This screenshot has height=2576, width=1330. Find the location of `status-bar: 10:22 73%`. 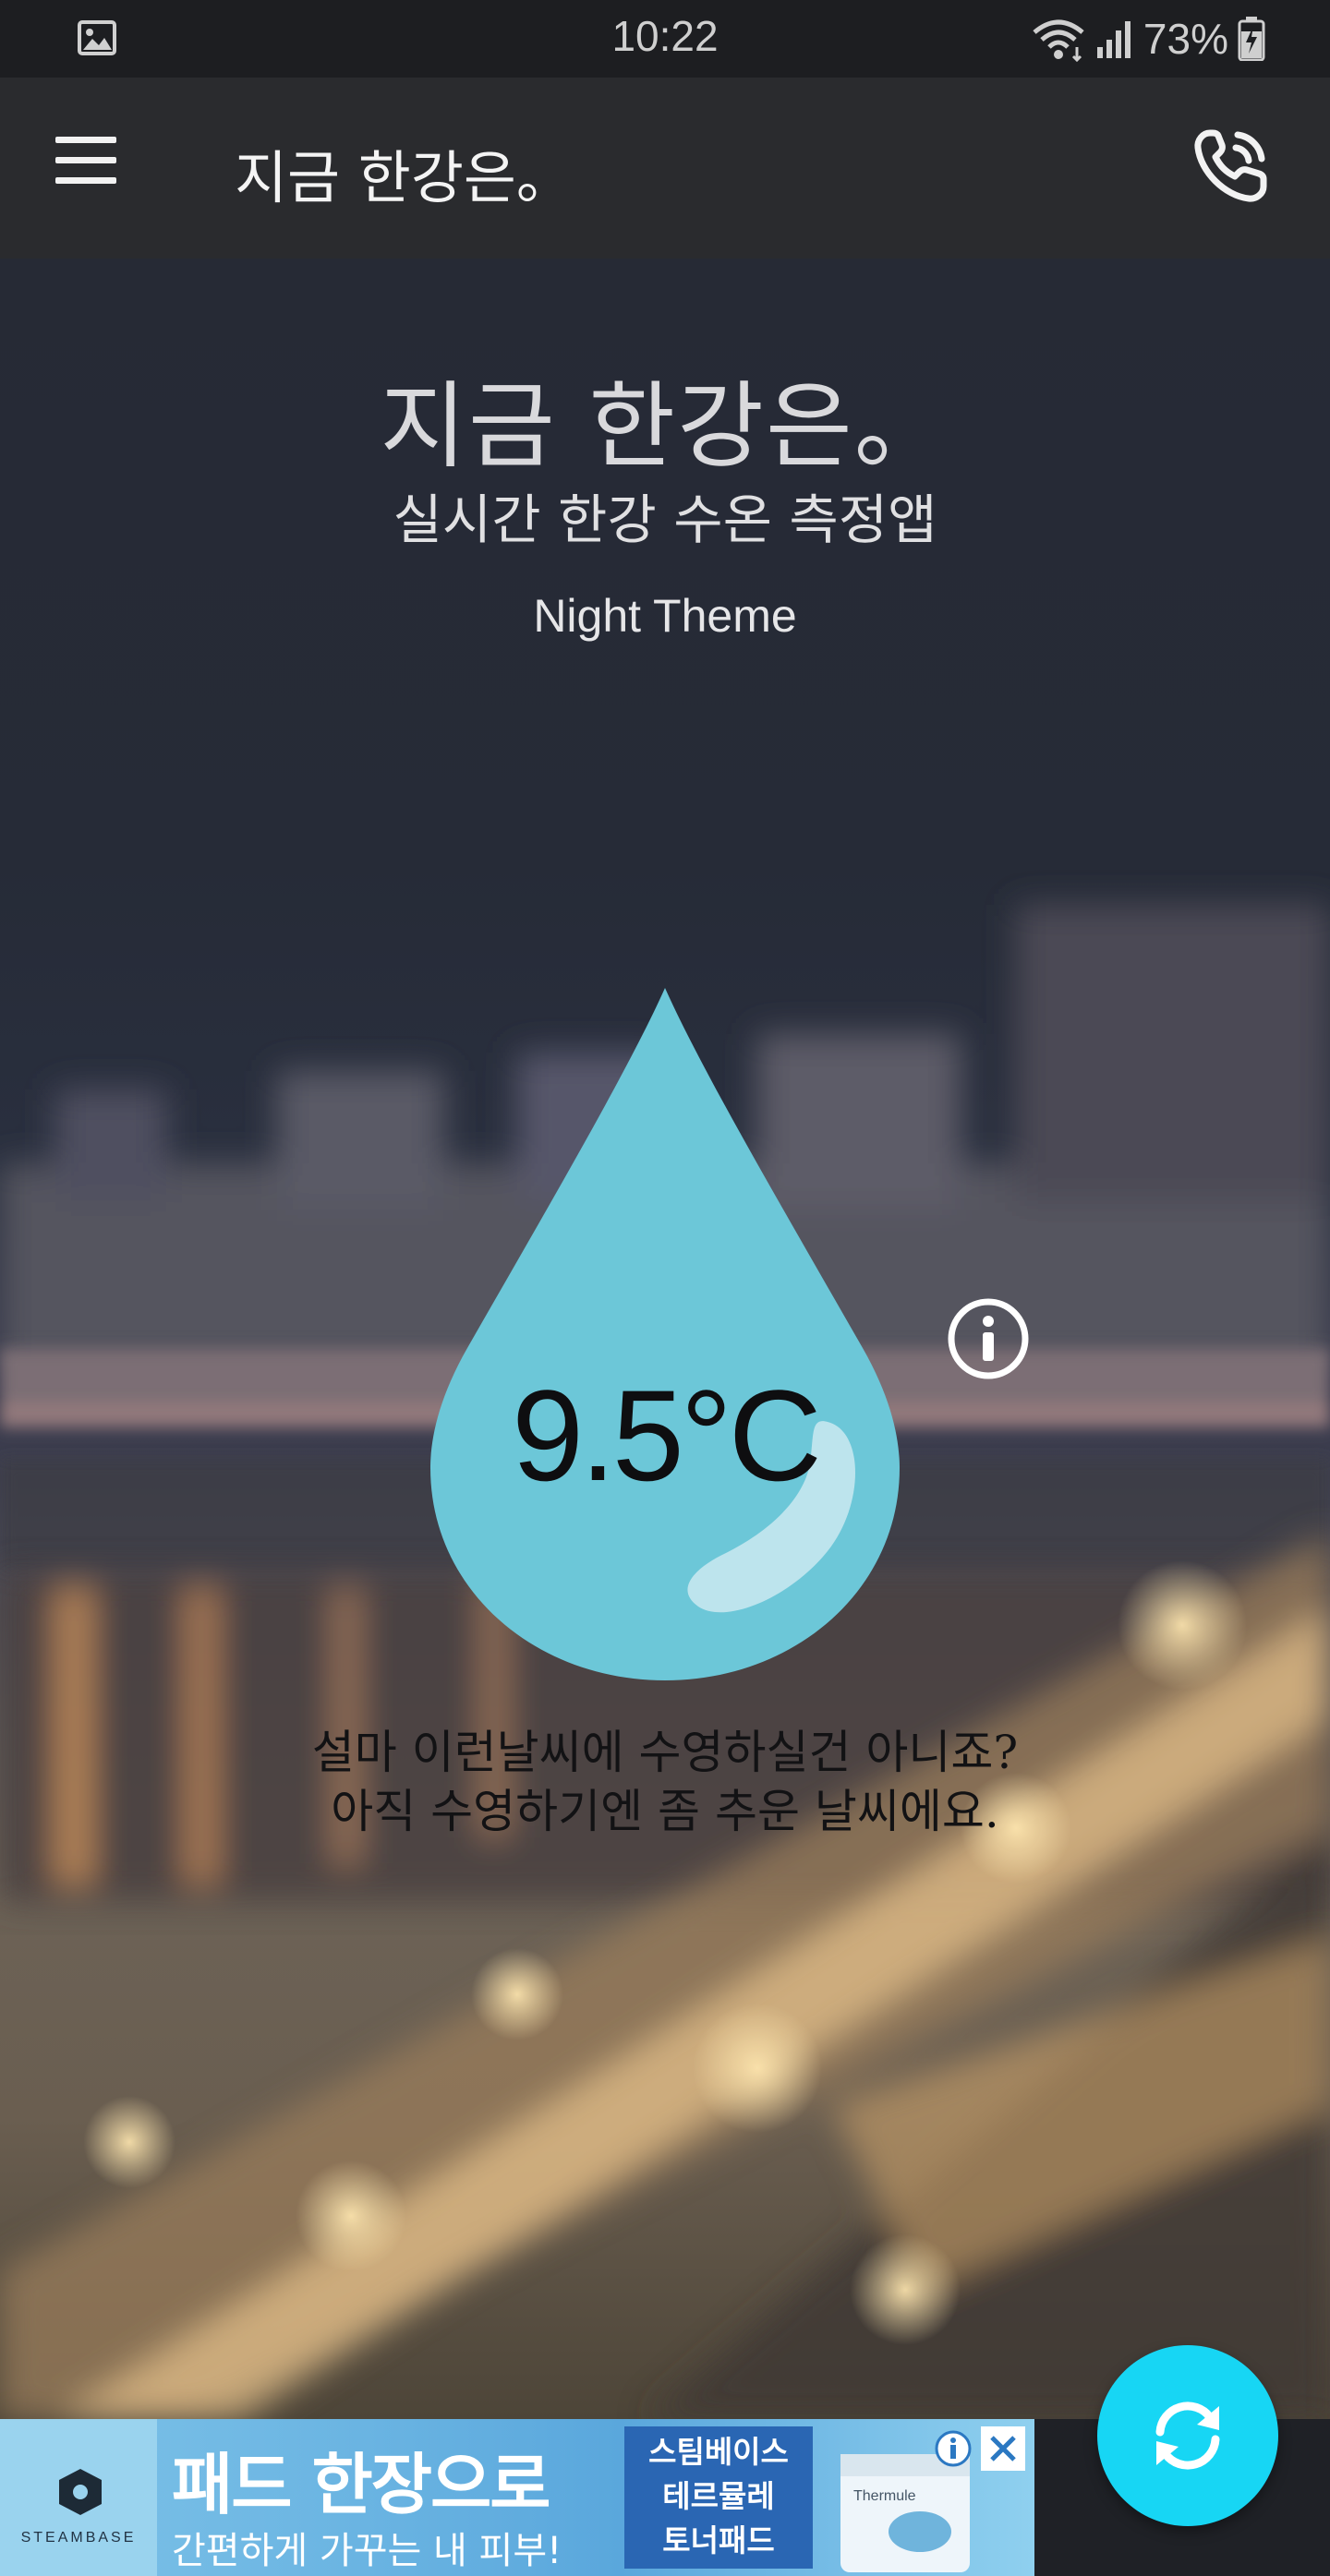

status-bar: 10:22 73% is located at coordinates (665, 39).